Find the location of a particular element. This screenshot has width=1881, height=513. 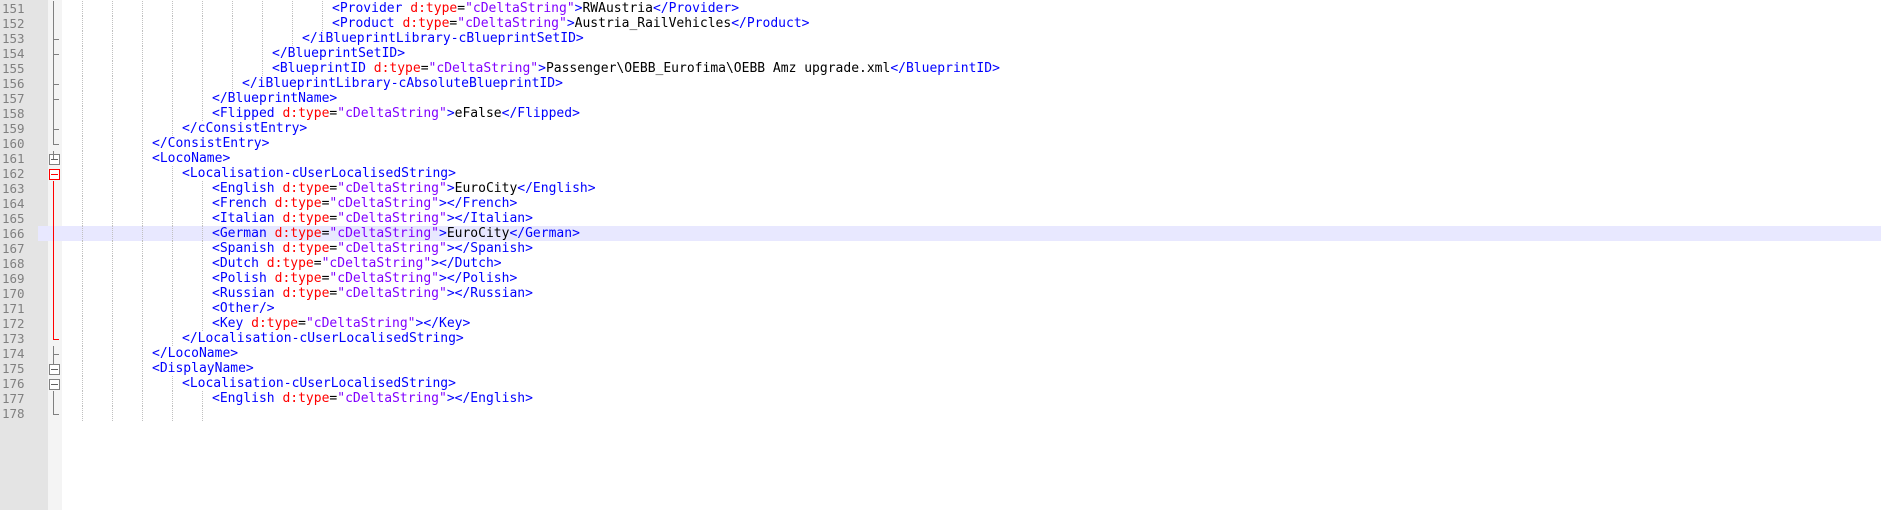

syntax-token: eFalse is located at coordinates (478, 113).